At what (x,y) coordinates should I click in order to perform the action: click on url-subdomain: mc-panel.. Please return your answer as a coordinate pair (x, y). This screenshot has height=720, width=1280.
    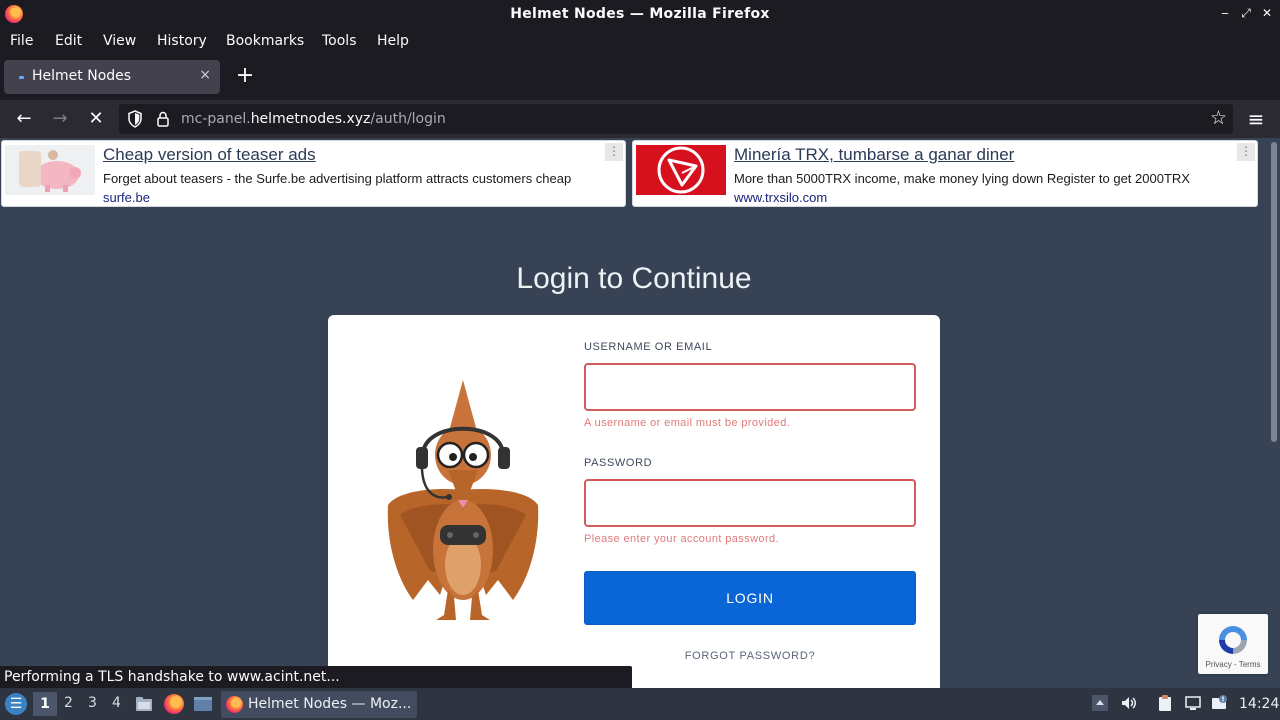
    Looking at the image, I should click on (216, 119).